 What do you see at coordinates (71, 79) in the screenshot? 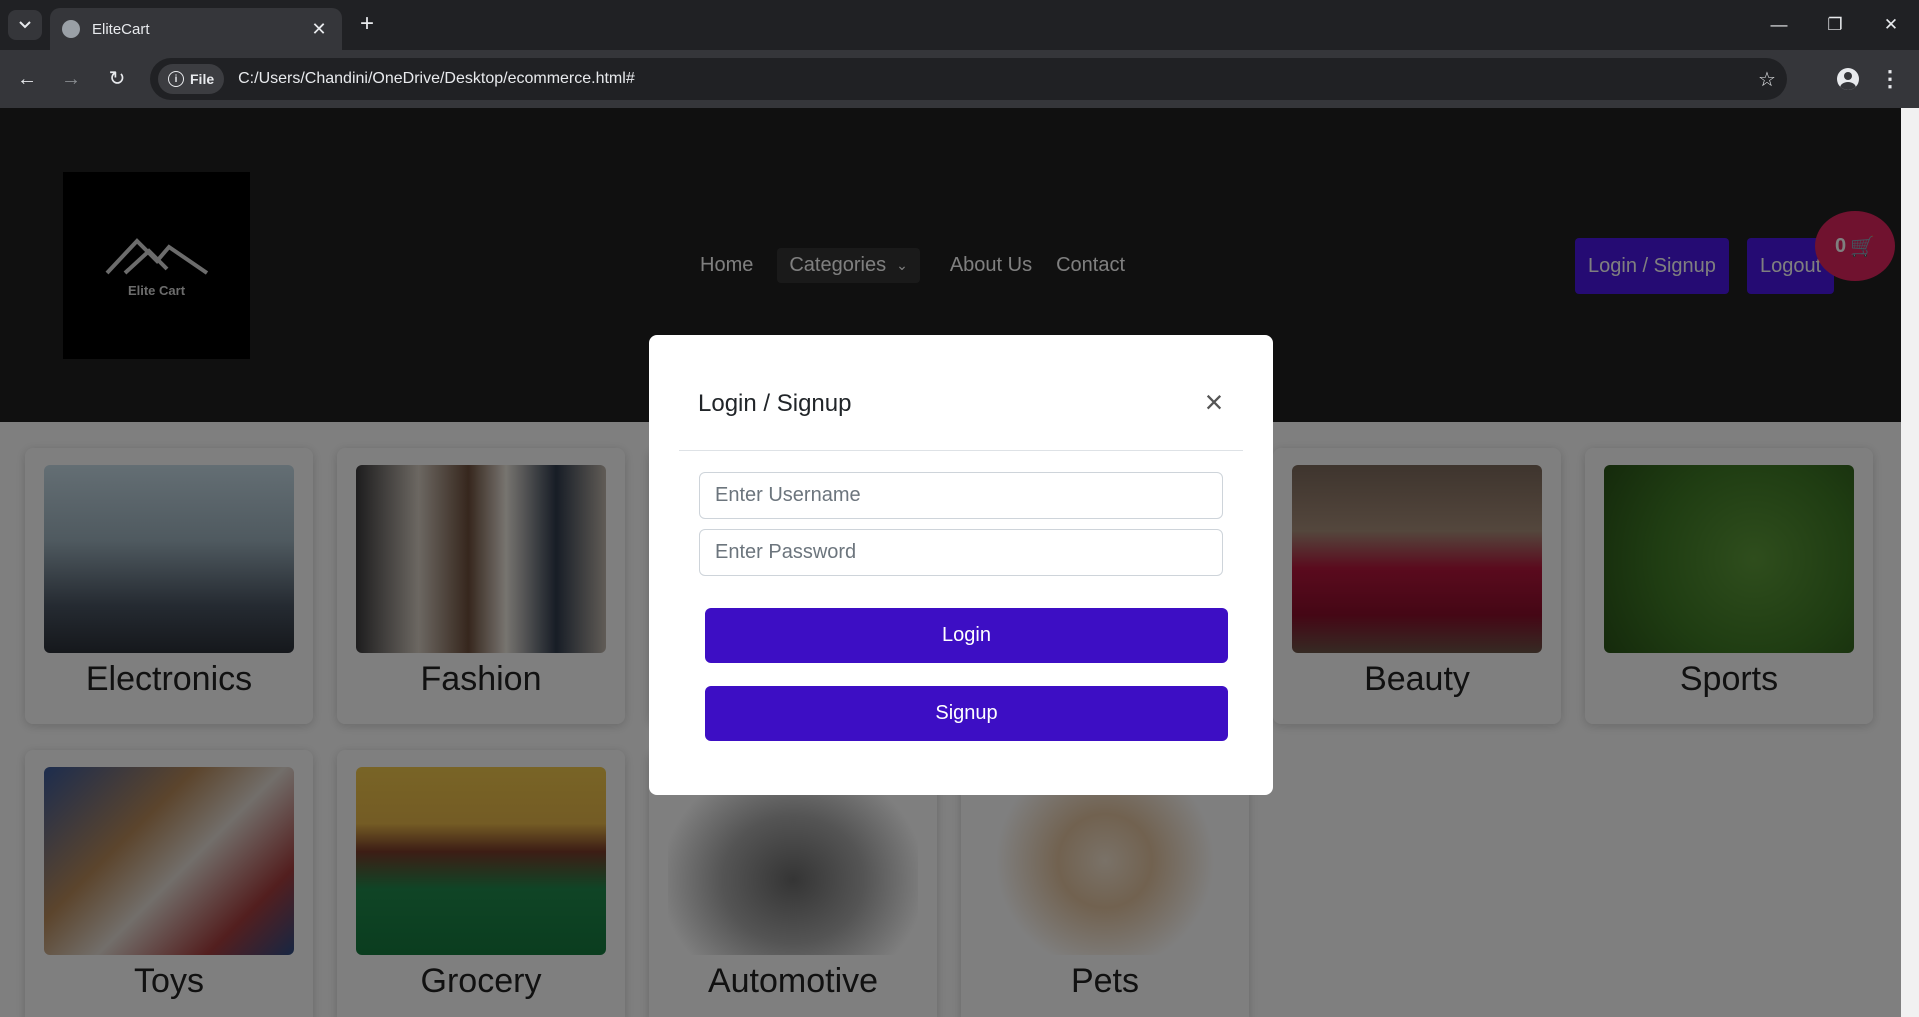
I see `forward-icon: →` at bounding box center [71, 79].